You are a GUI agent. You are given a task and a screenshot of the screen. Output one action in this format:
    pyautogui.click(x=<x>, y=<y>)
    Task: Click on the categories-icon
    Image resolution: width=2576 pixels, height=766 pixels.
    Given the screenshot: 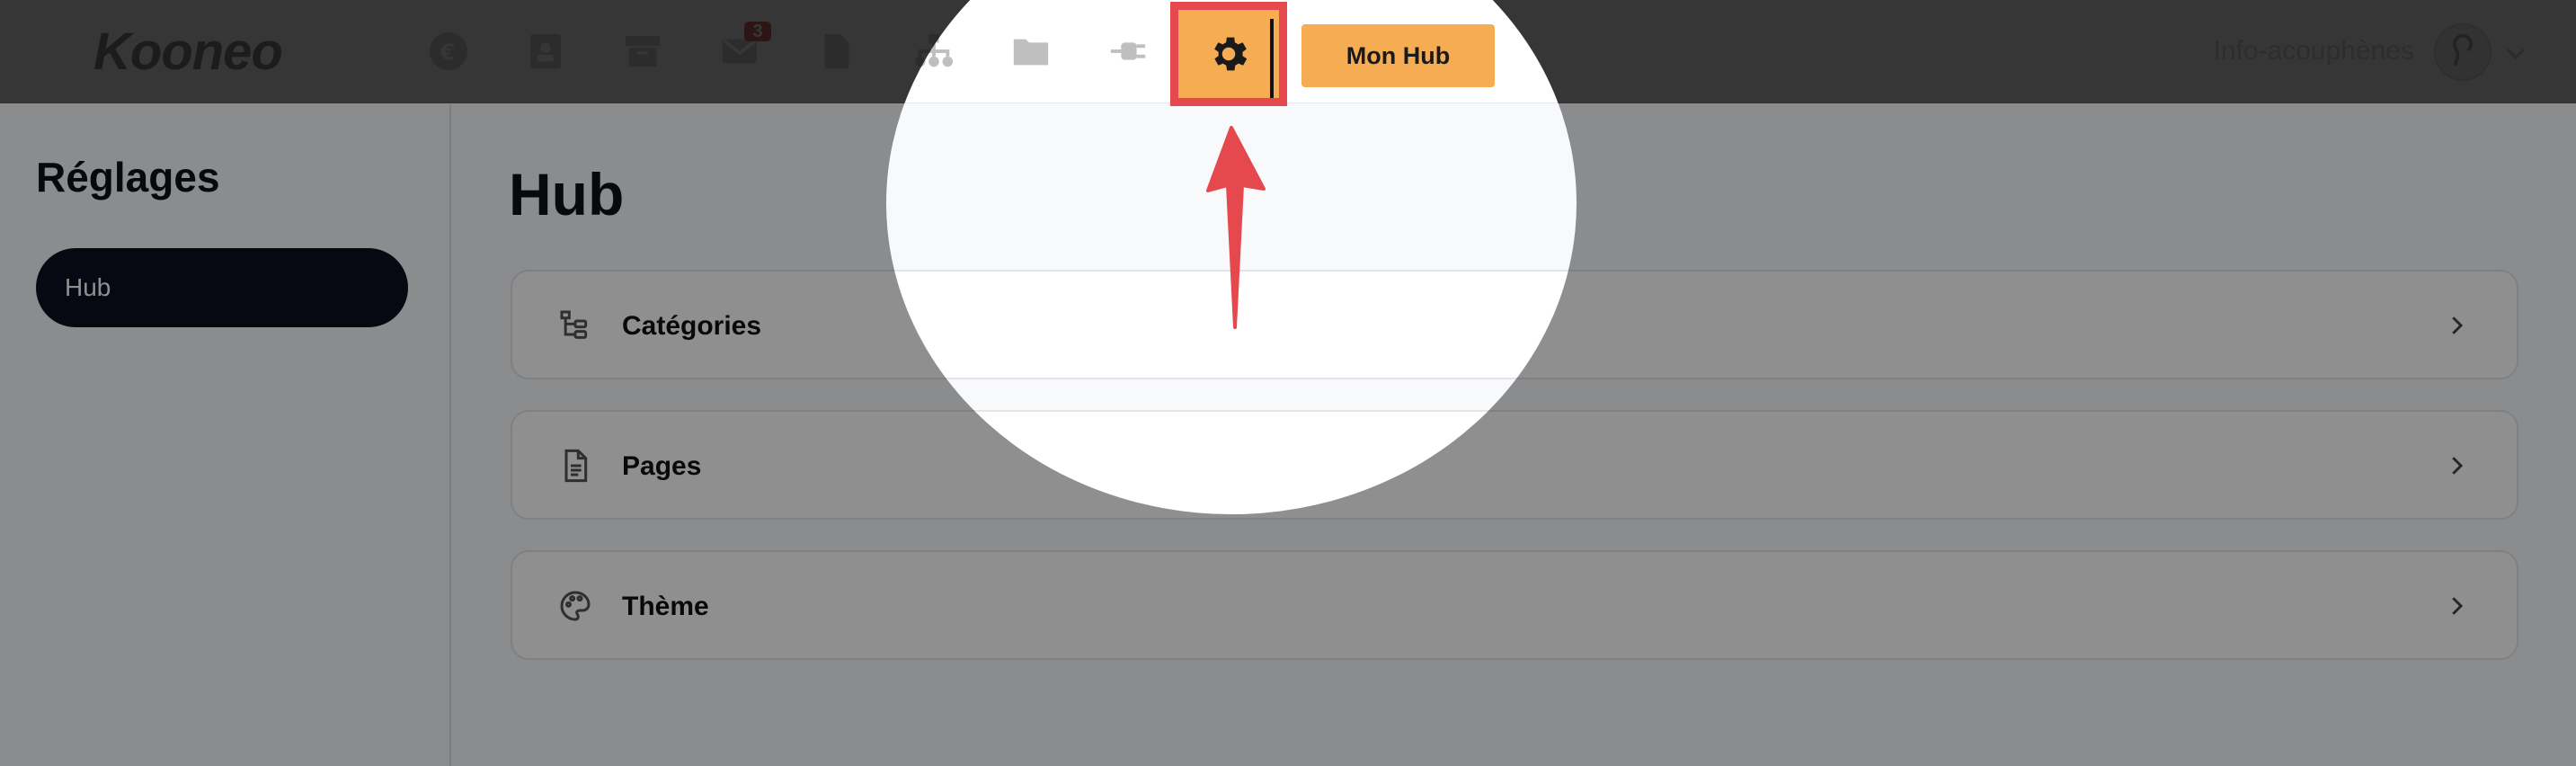 What is the action you would take?
    pyautogui.click(x=575, y=325)
    